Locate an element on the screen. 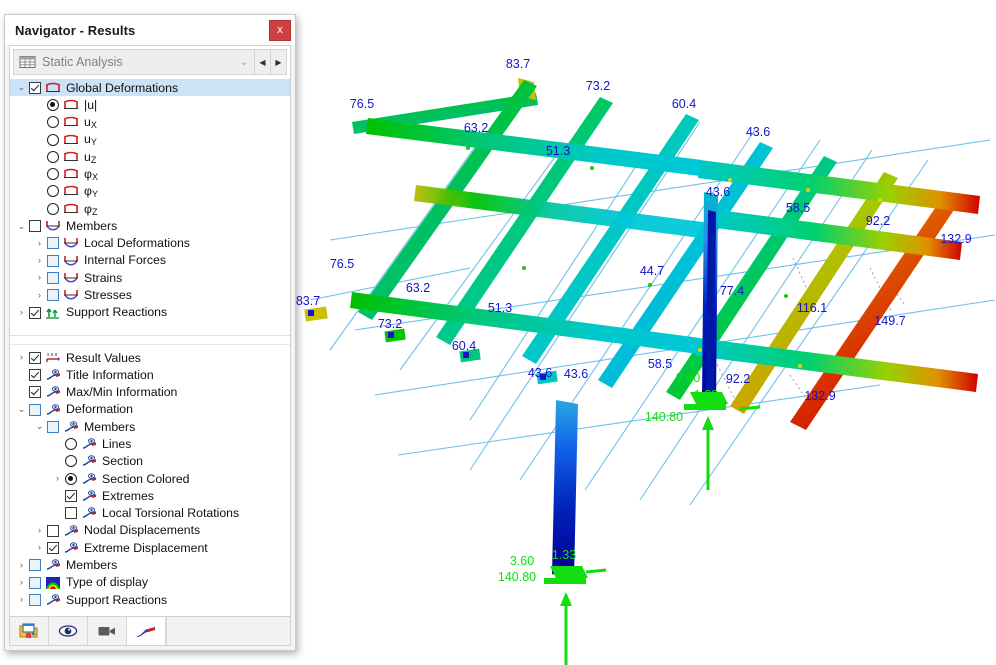 This screenshot has height=665, width=996. result-value-label: 116.1 is located at coordinates (812, 308).